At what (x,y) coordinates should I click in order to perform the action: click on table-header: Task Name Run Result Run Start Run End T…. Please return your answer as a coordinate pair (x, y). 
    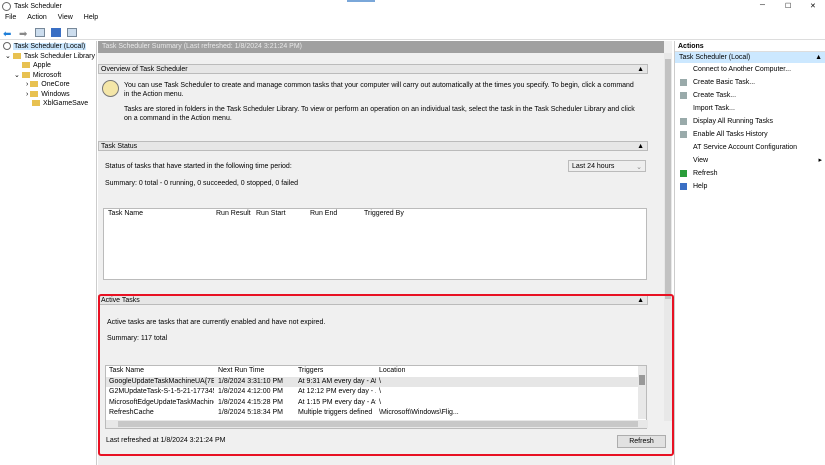
    Looking at the image, I should click on (375, 214).